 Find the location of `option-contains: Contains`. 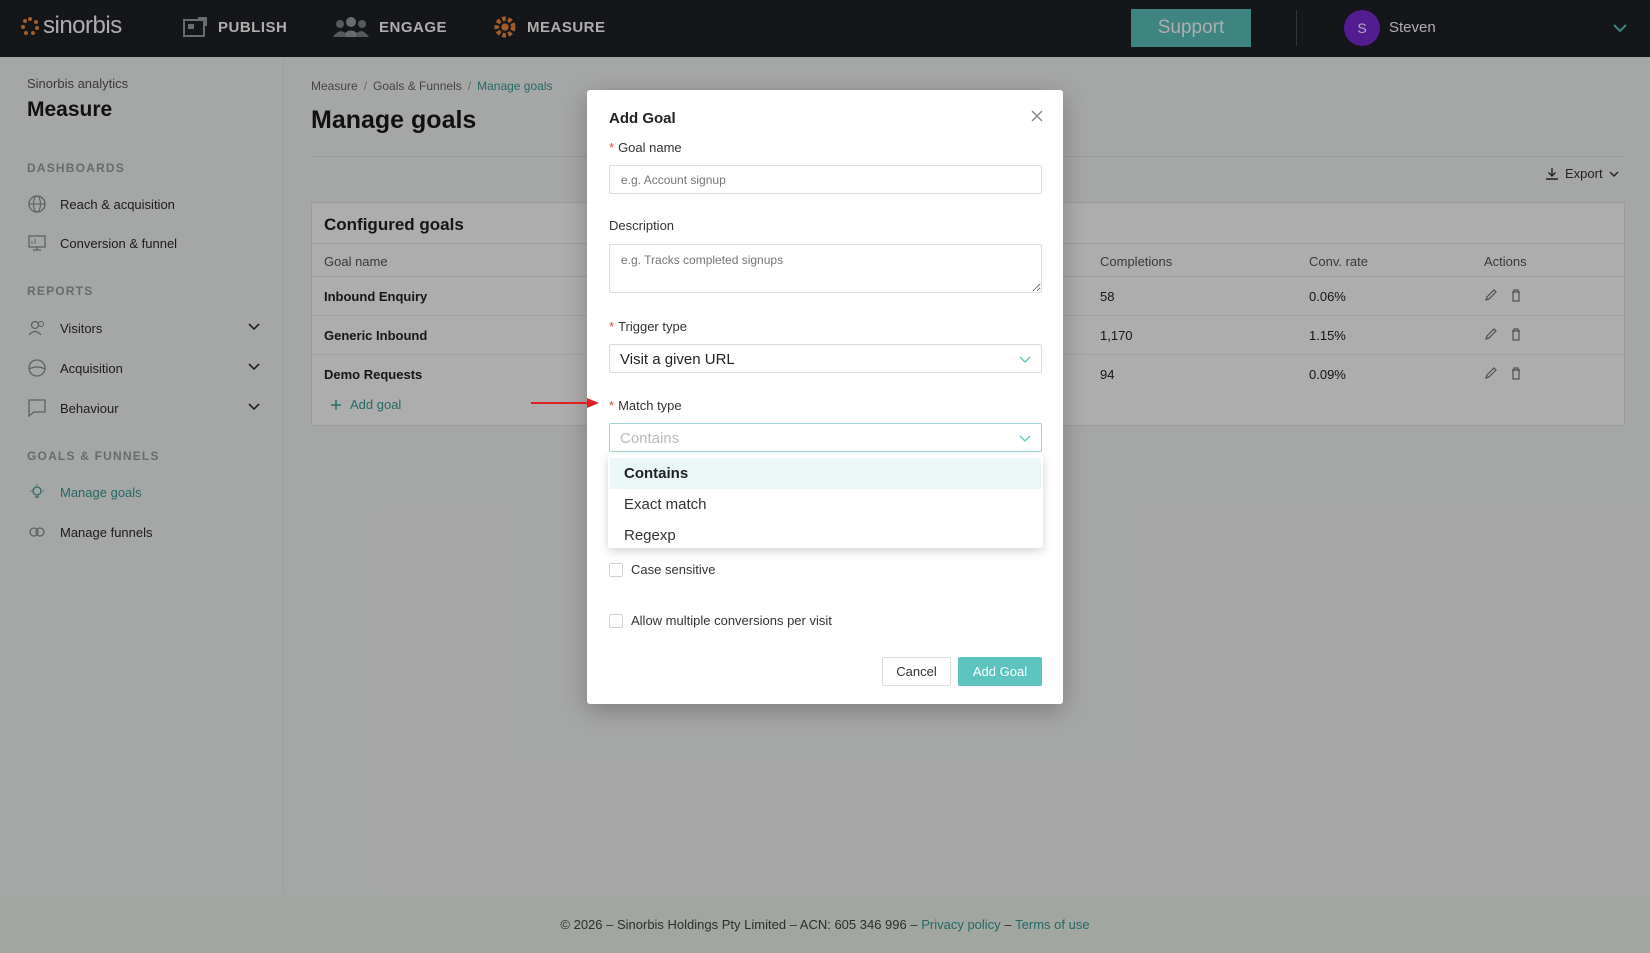

option-contains: Contains is located at coordinates (825, 473).